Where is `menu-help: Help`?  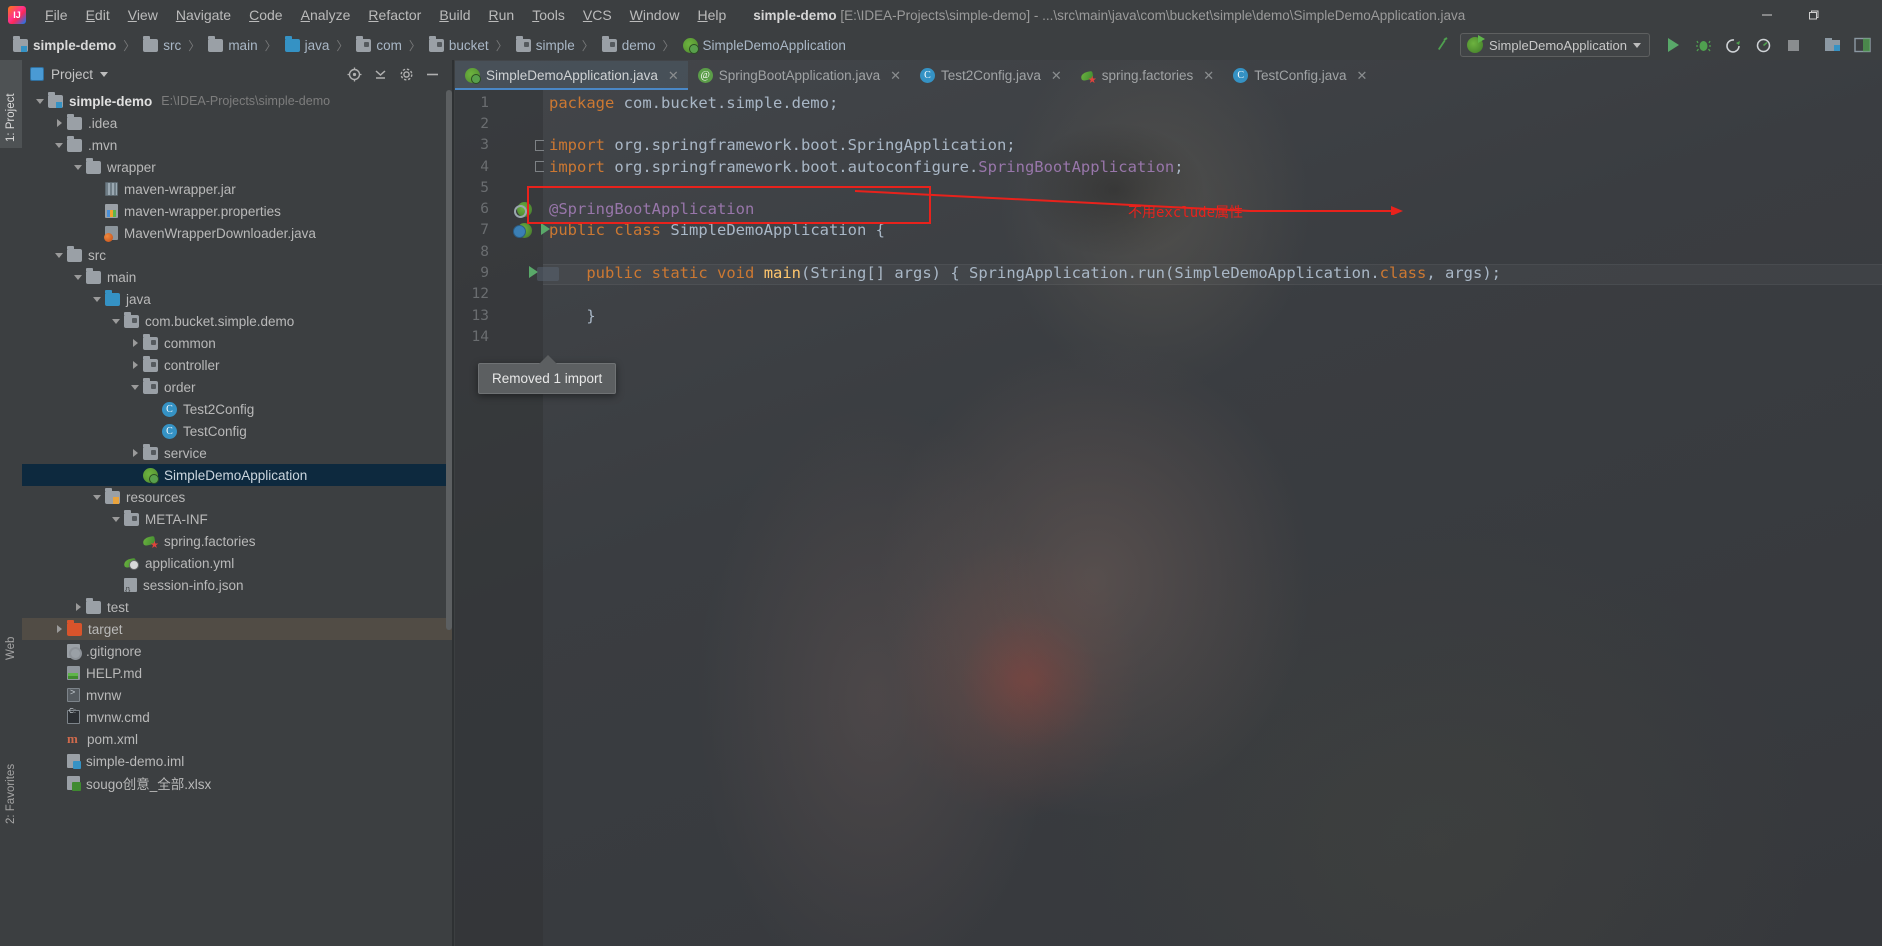 menu-help: Help is located at coordinates (711, 15).